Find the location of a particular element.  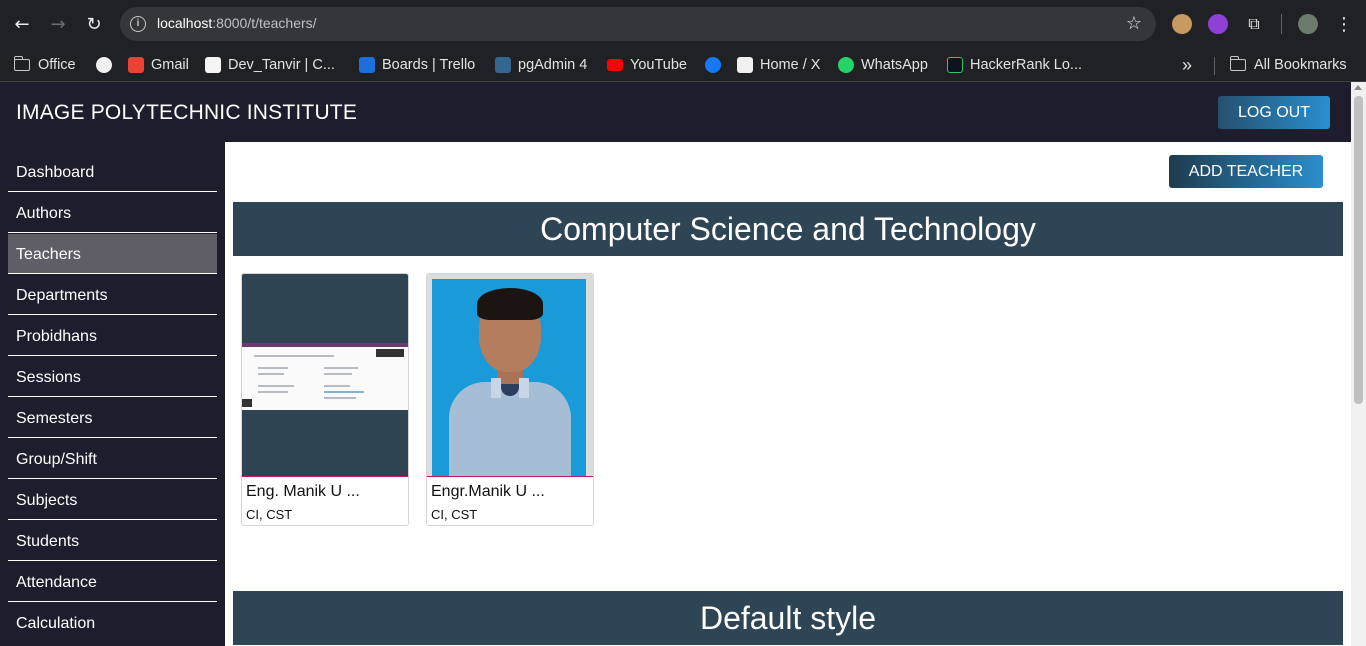

sidebar-item-departments: Departments is located at coordinates (112, 295).